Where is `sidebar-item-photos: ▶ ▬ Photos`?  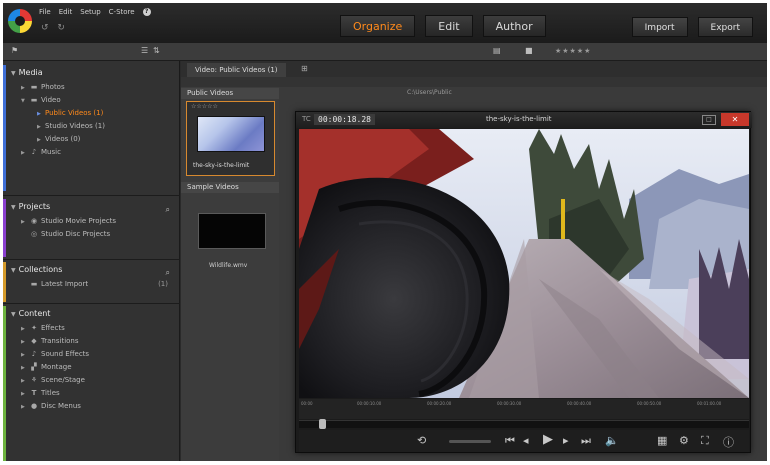
sidebar-item-photos: ▶ ▬ Photos is located at coordinates (91, 87).